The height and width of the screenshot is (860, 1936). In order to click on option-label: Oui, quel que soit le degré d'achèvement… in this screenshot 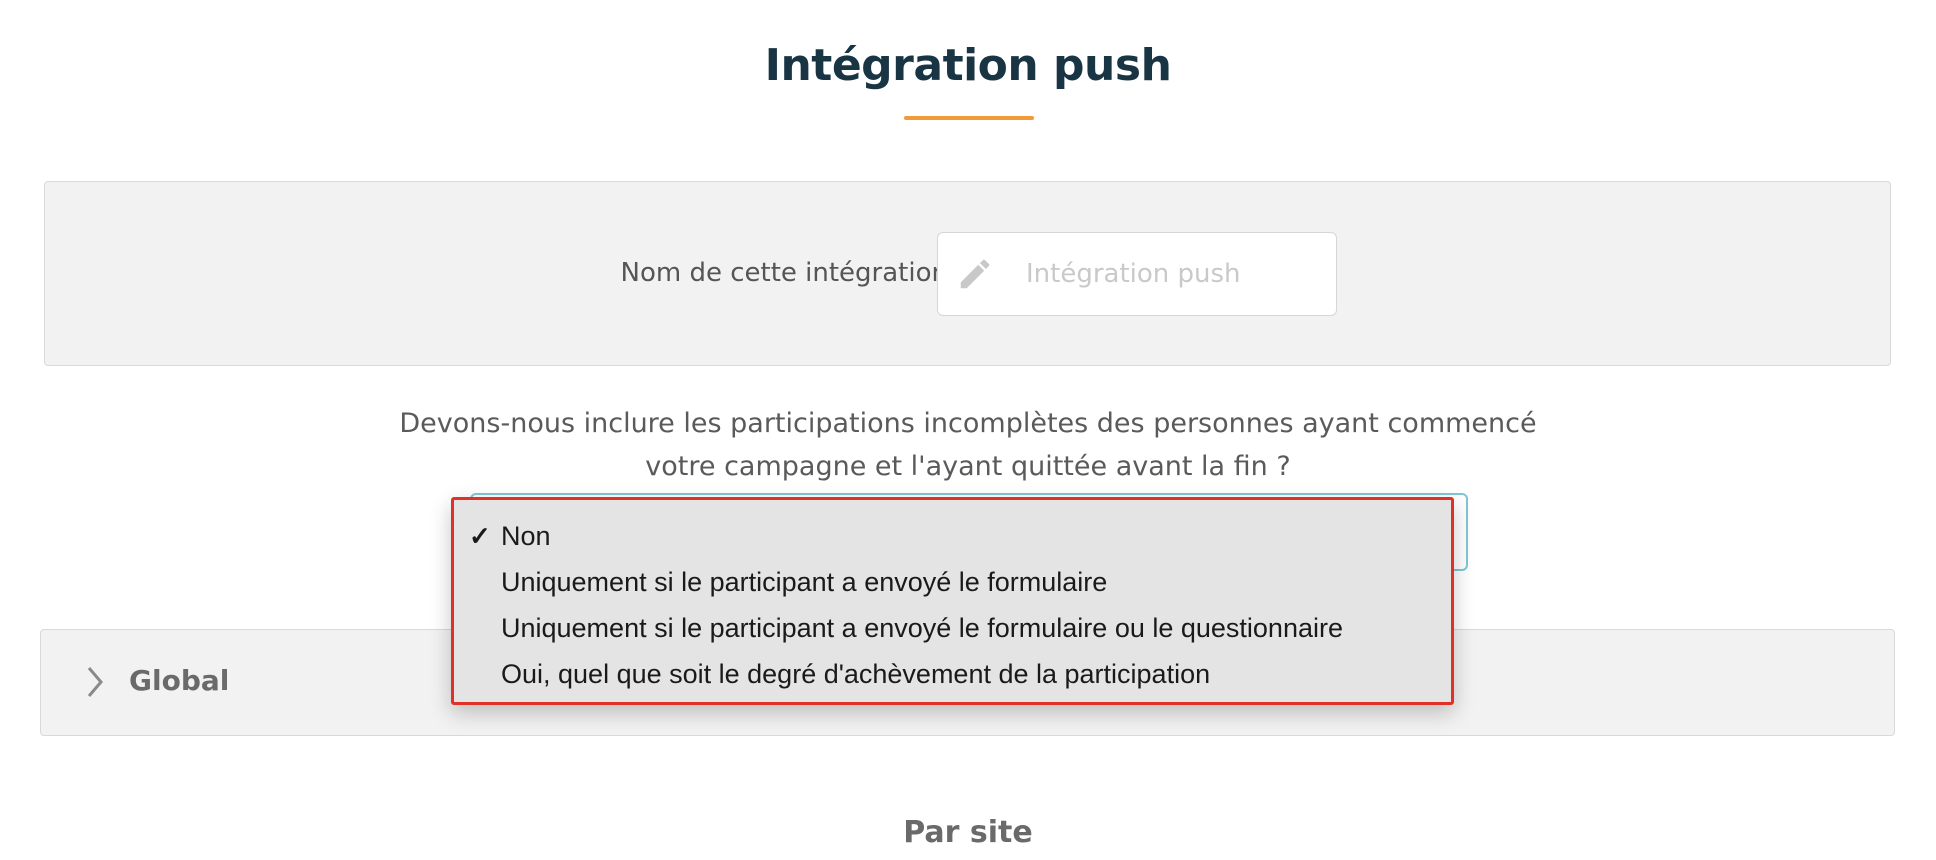, I will do `click(856, 674)`.